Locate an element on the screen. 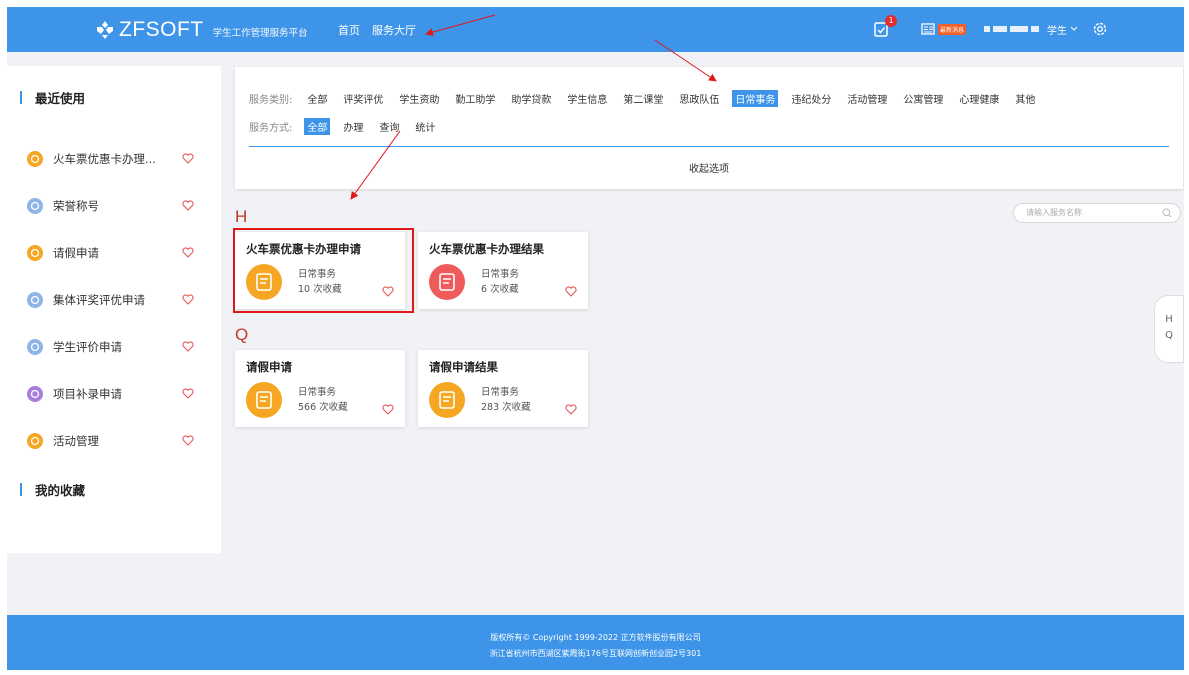 This screenshot has width=1189, height=675. service-card: 请假申请日常事务 566 次收藏 is located at coordinates (320, 388).